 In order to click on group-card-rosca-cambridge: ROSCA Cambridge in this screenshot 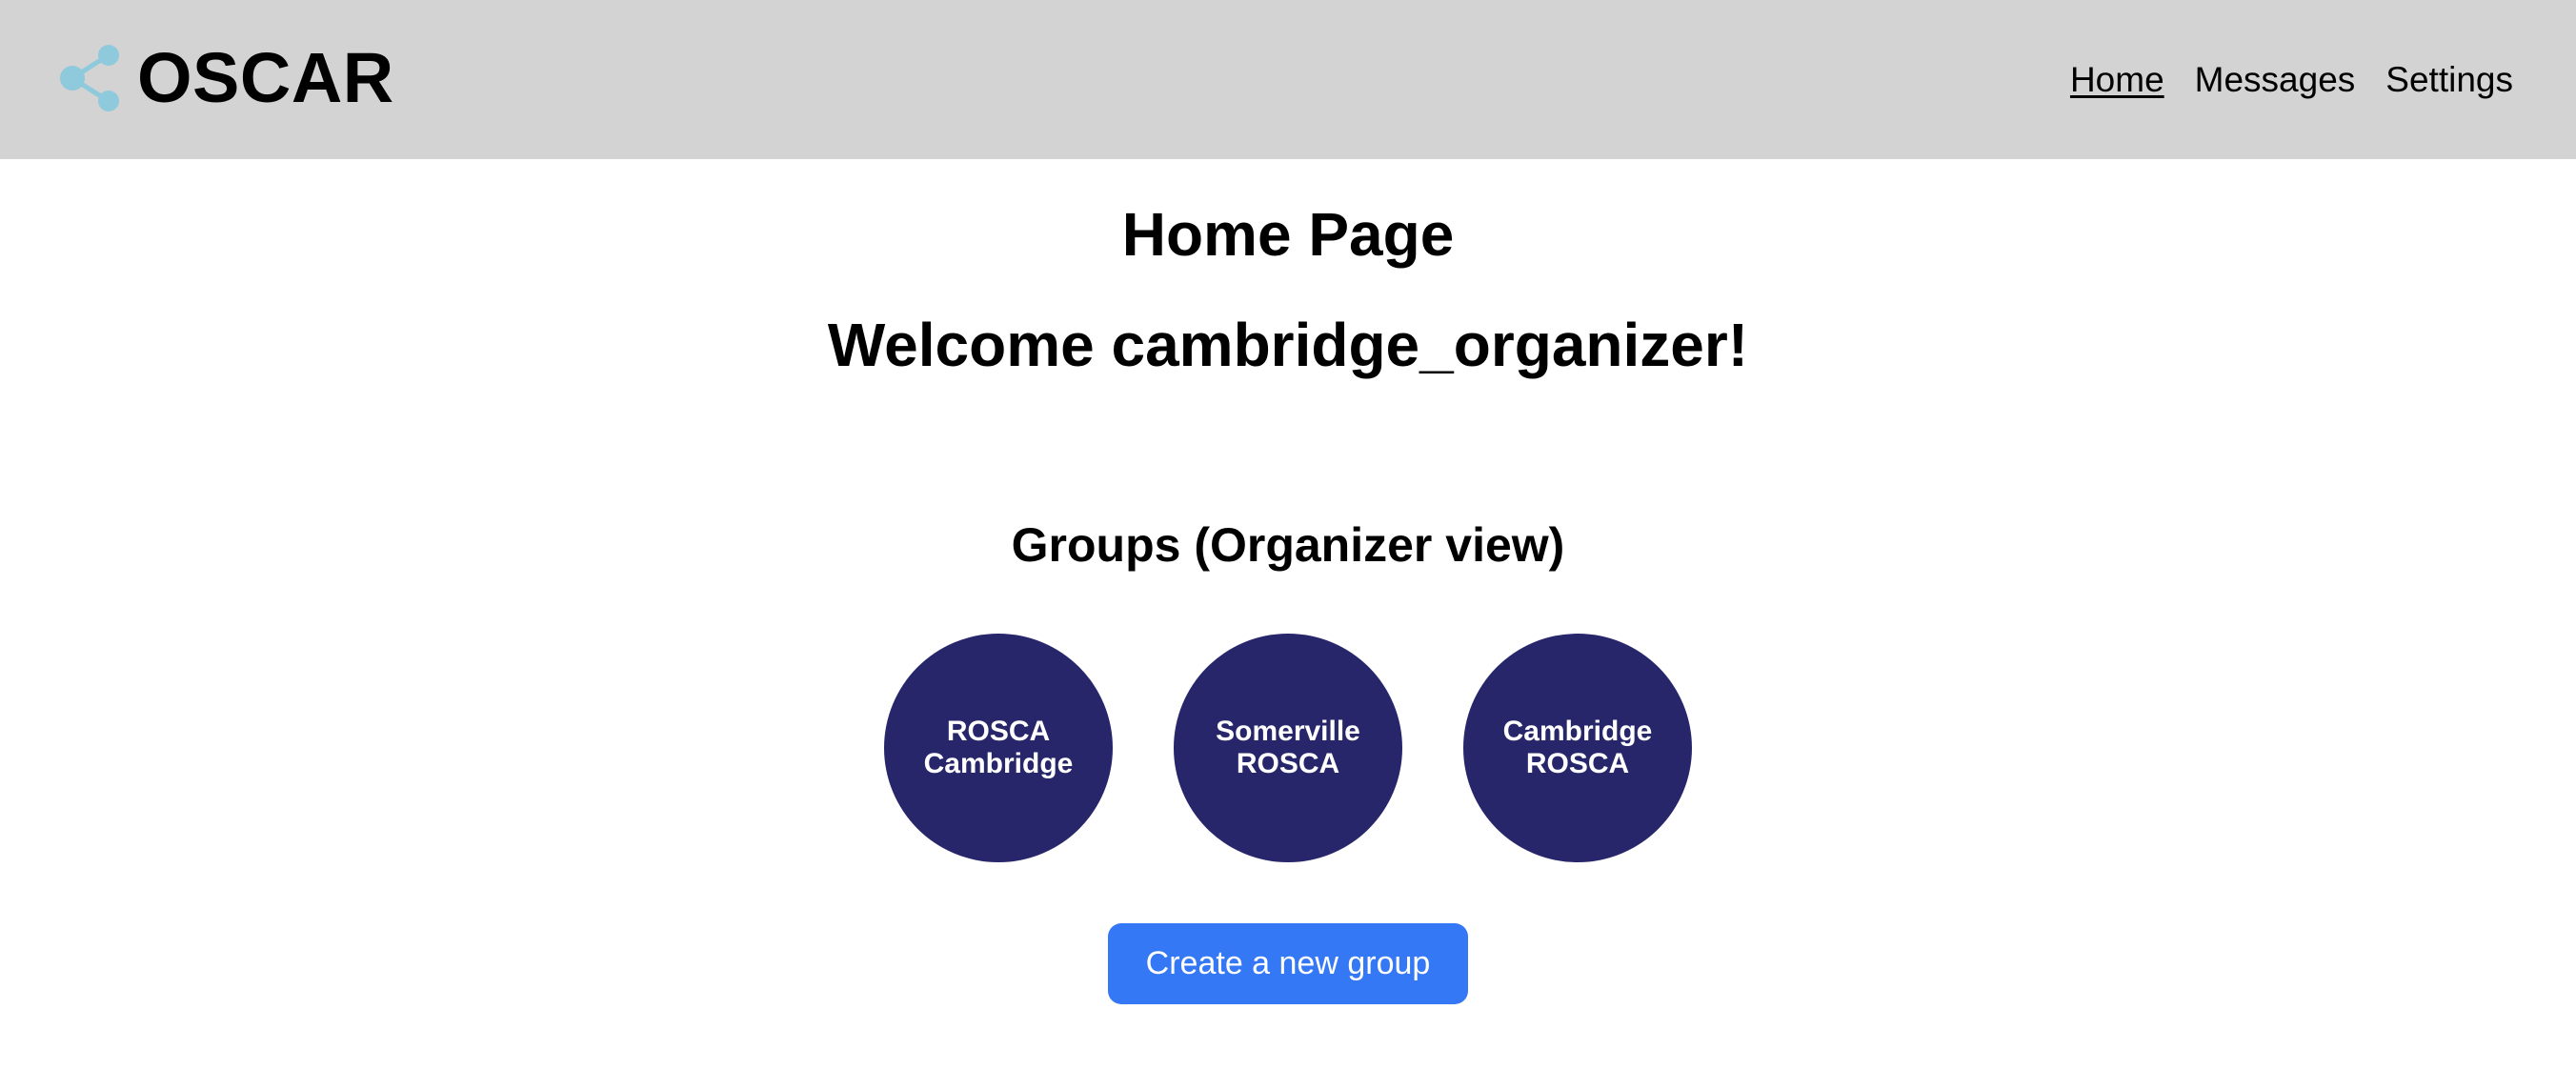, I will do `click(998, 748)`.